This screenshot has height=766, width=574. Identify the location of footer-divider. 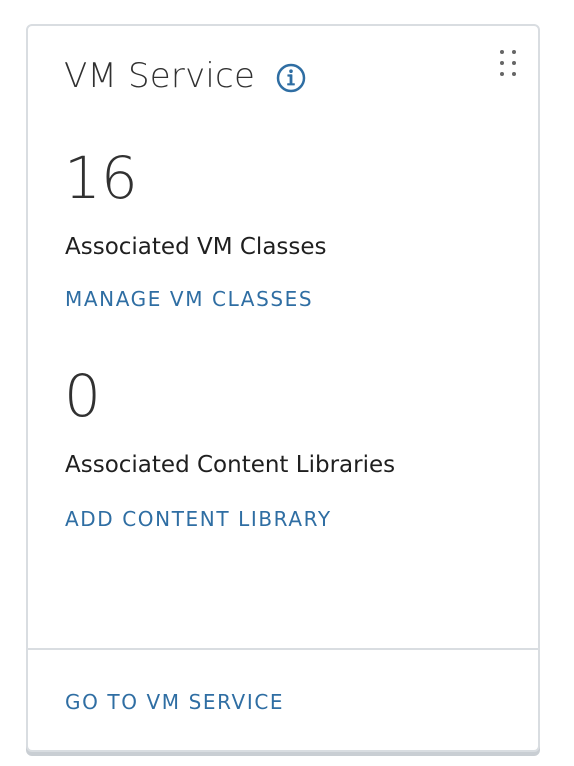
(283, 649).